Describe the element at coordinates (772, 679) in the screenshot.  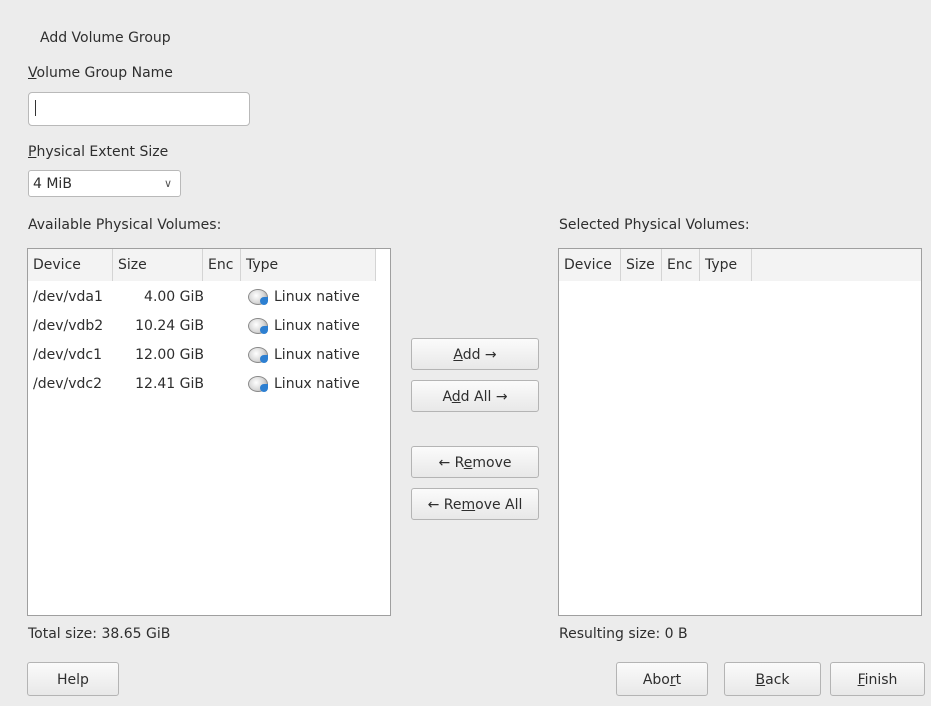
I see `back-button: Back` at that location.